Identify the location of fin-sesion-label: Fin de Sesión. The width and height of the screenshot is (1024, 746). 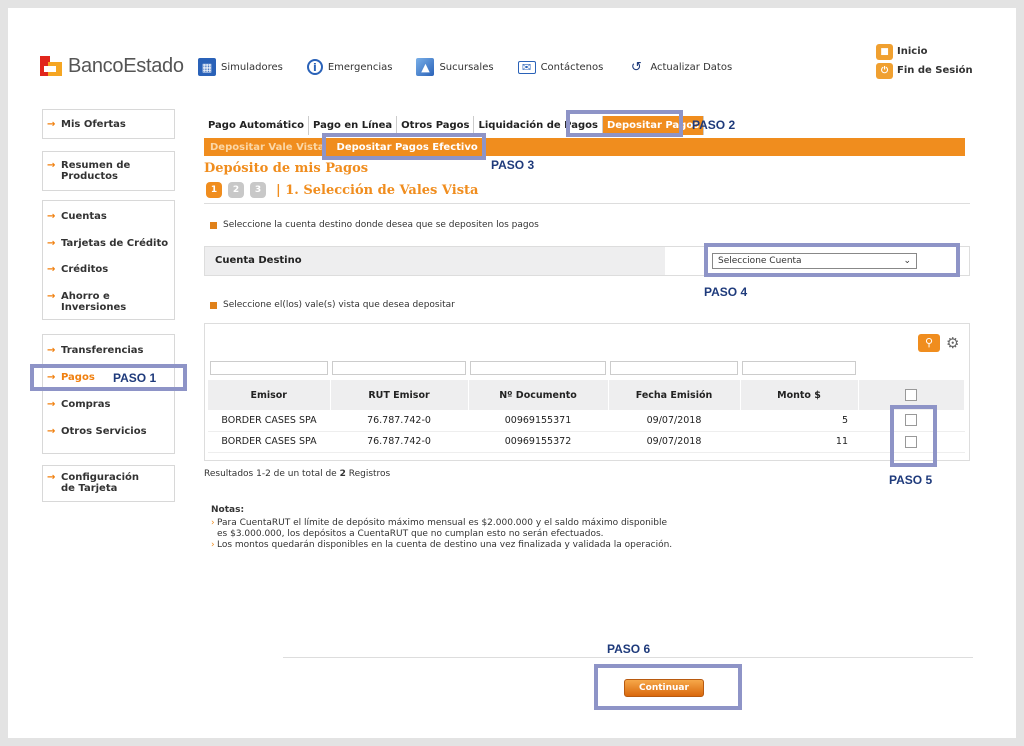
(935, 70).